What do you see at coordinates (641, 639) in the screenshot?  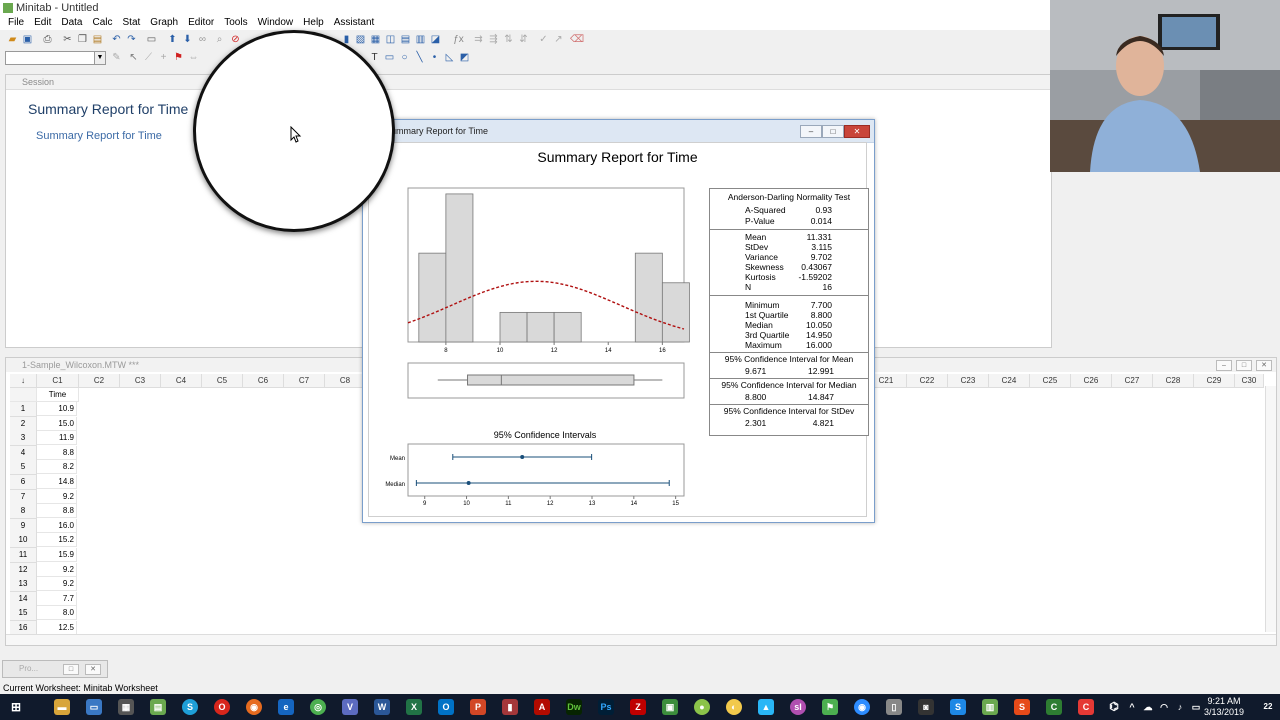 I see `horizontal-scrollbar` at bounding box center [641, 639].